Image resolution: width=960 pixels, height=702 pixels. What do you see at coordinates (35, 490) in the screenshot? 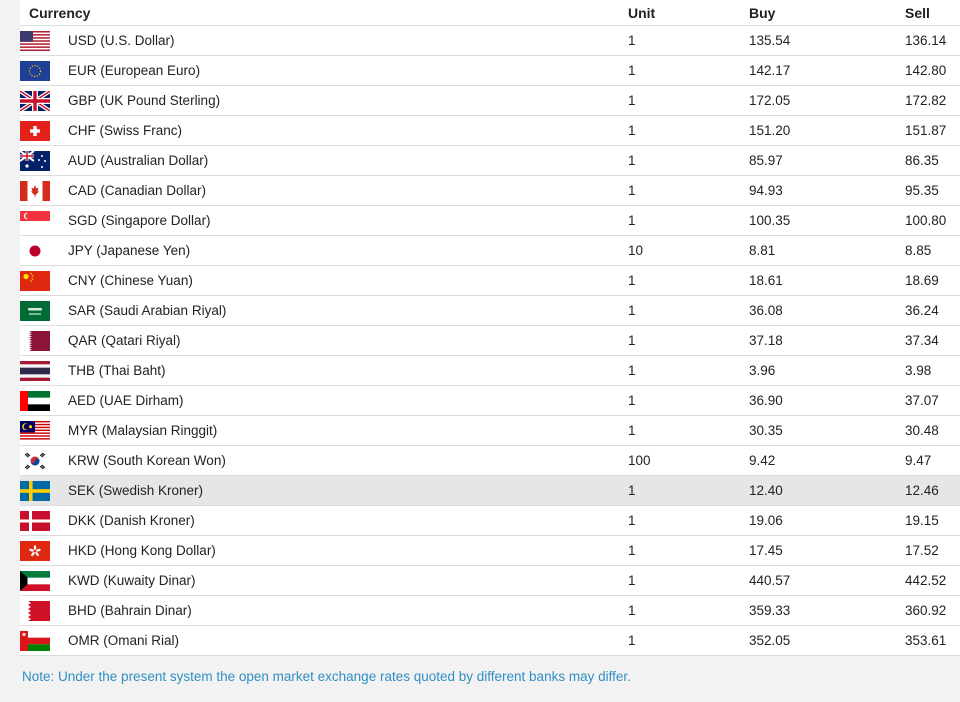
I see `se-flag-icon` at bounding box center [35, 490].